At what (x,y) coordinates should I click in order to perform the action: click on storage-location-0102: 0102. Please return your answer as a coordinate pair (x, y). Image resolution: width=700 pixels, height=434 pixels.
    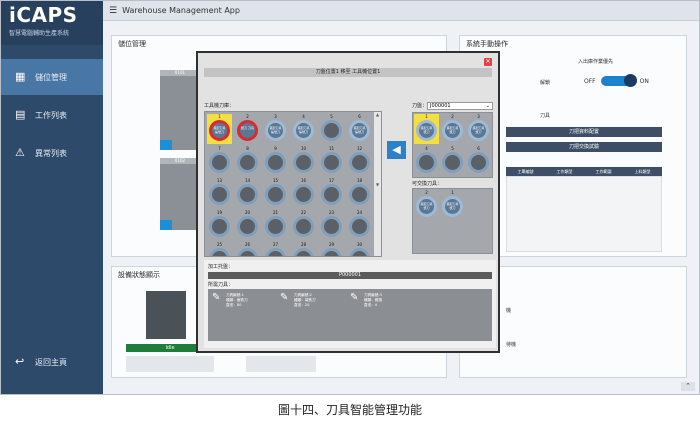
    Looking at the image, I should click on (180, 194).